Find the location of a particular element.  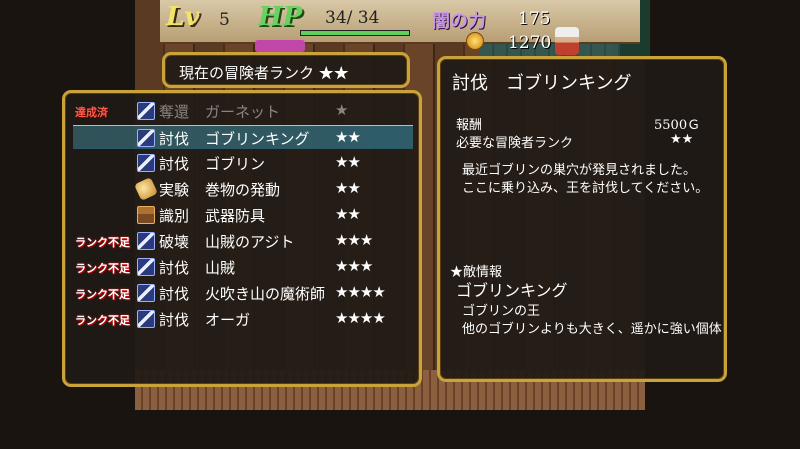

quest-description-line-2: ここに乗り込み、王を討伐してください。 is located at coordinates (585, 188).